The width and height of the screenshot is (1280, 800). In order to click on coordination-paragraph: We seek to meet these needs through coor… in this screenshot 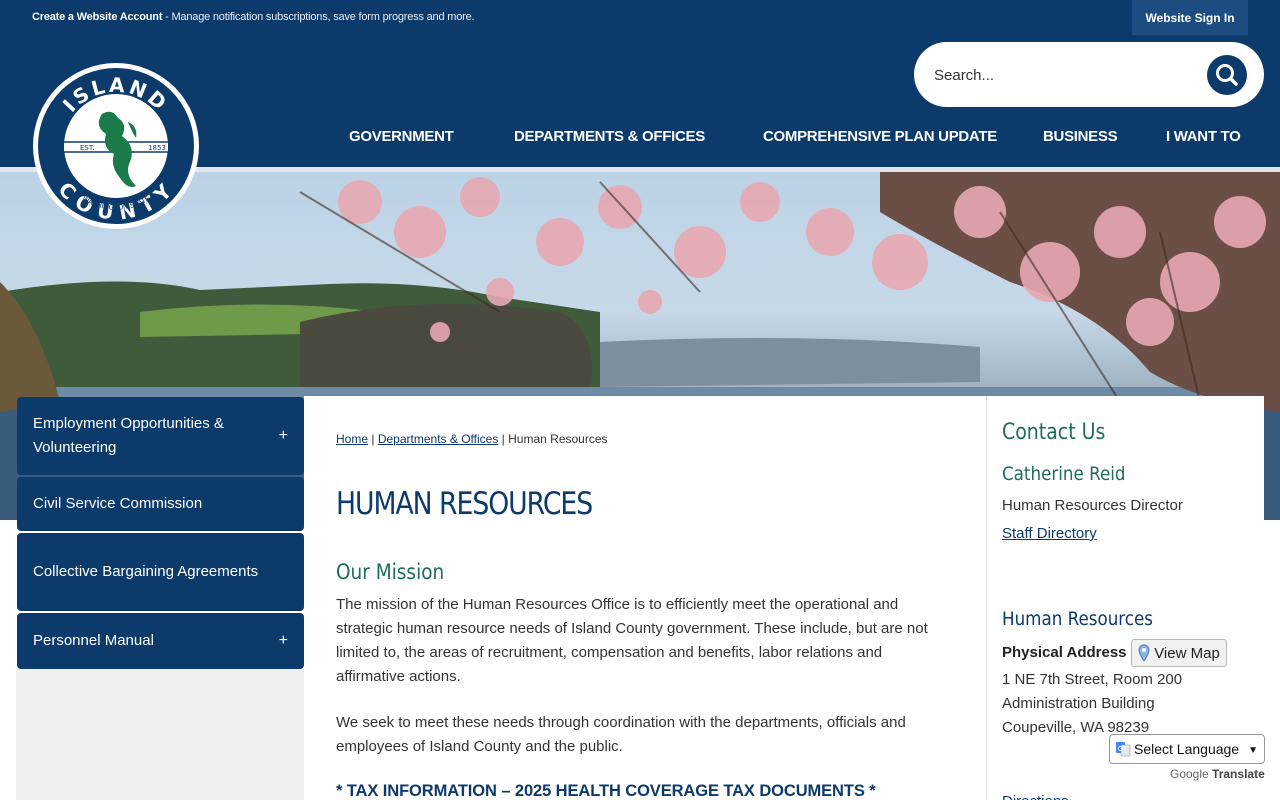, I will do `click(621, 734)`.